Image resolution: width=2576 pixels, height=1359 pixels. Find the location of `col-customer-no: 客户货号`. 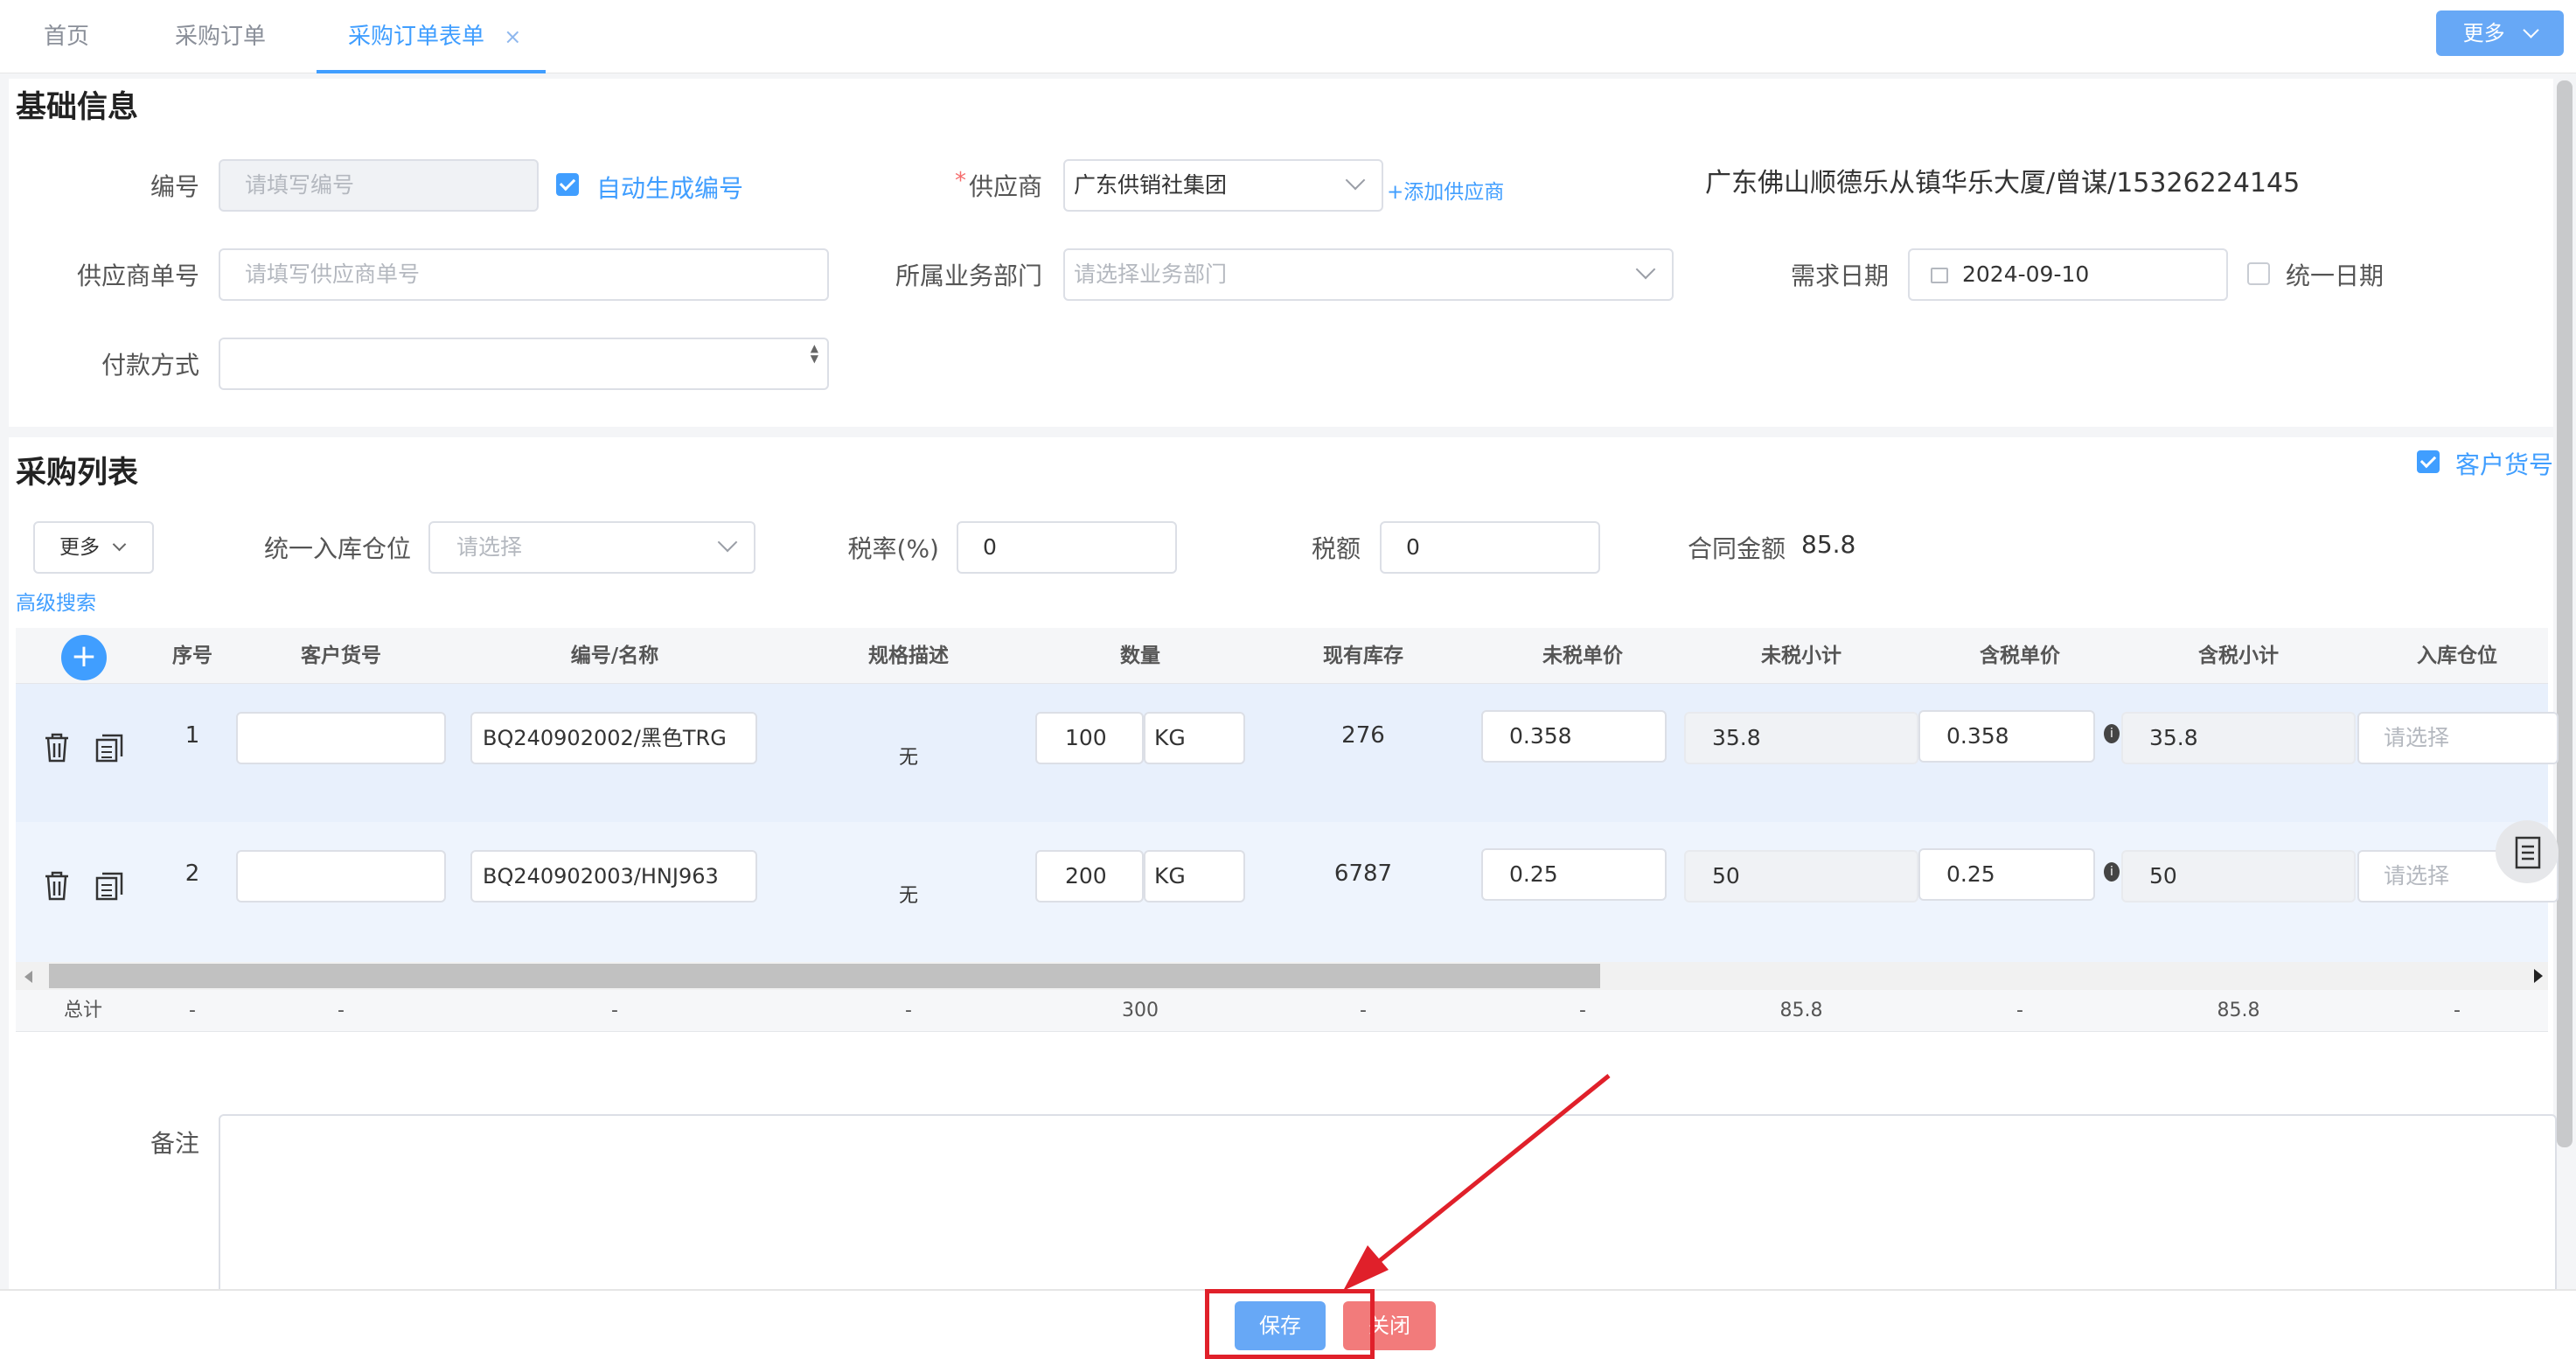

col-customer-no: 客户货号 is located at coordinates (341, 656).